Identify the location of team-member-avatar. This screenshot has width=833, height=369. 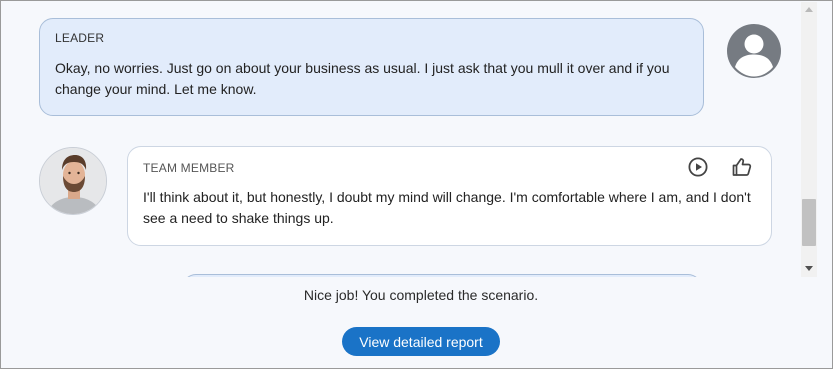
(73, 181).